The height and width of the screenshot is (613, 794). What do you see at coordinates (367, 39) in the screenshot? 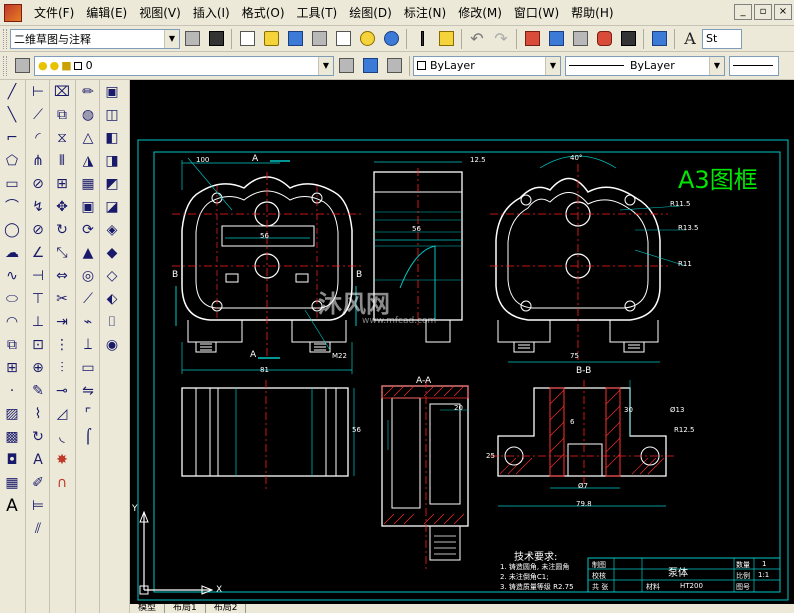
I see `publish-button` at bounding box center [367, 39].